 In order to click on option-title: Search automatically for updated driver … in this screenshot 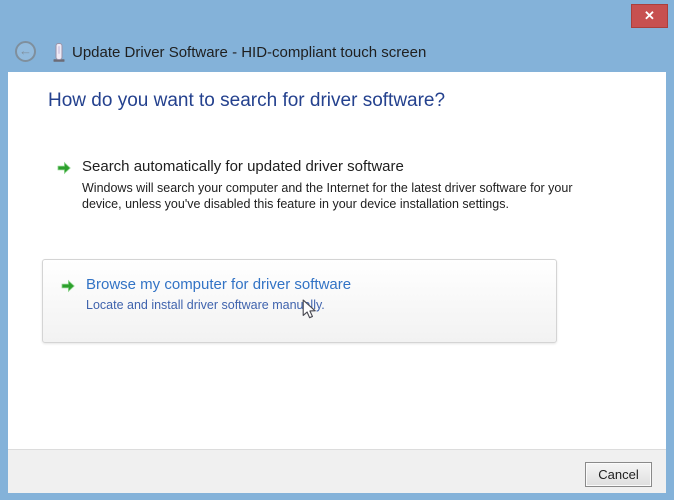, I will do `click(243, 166)`.